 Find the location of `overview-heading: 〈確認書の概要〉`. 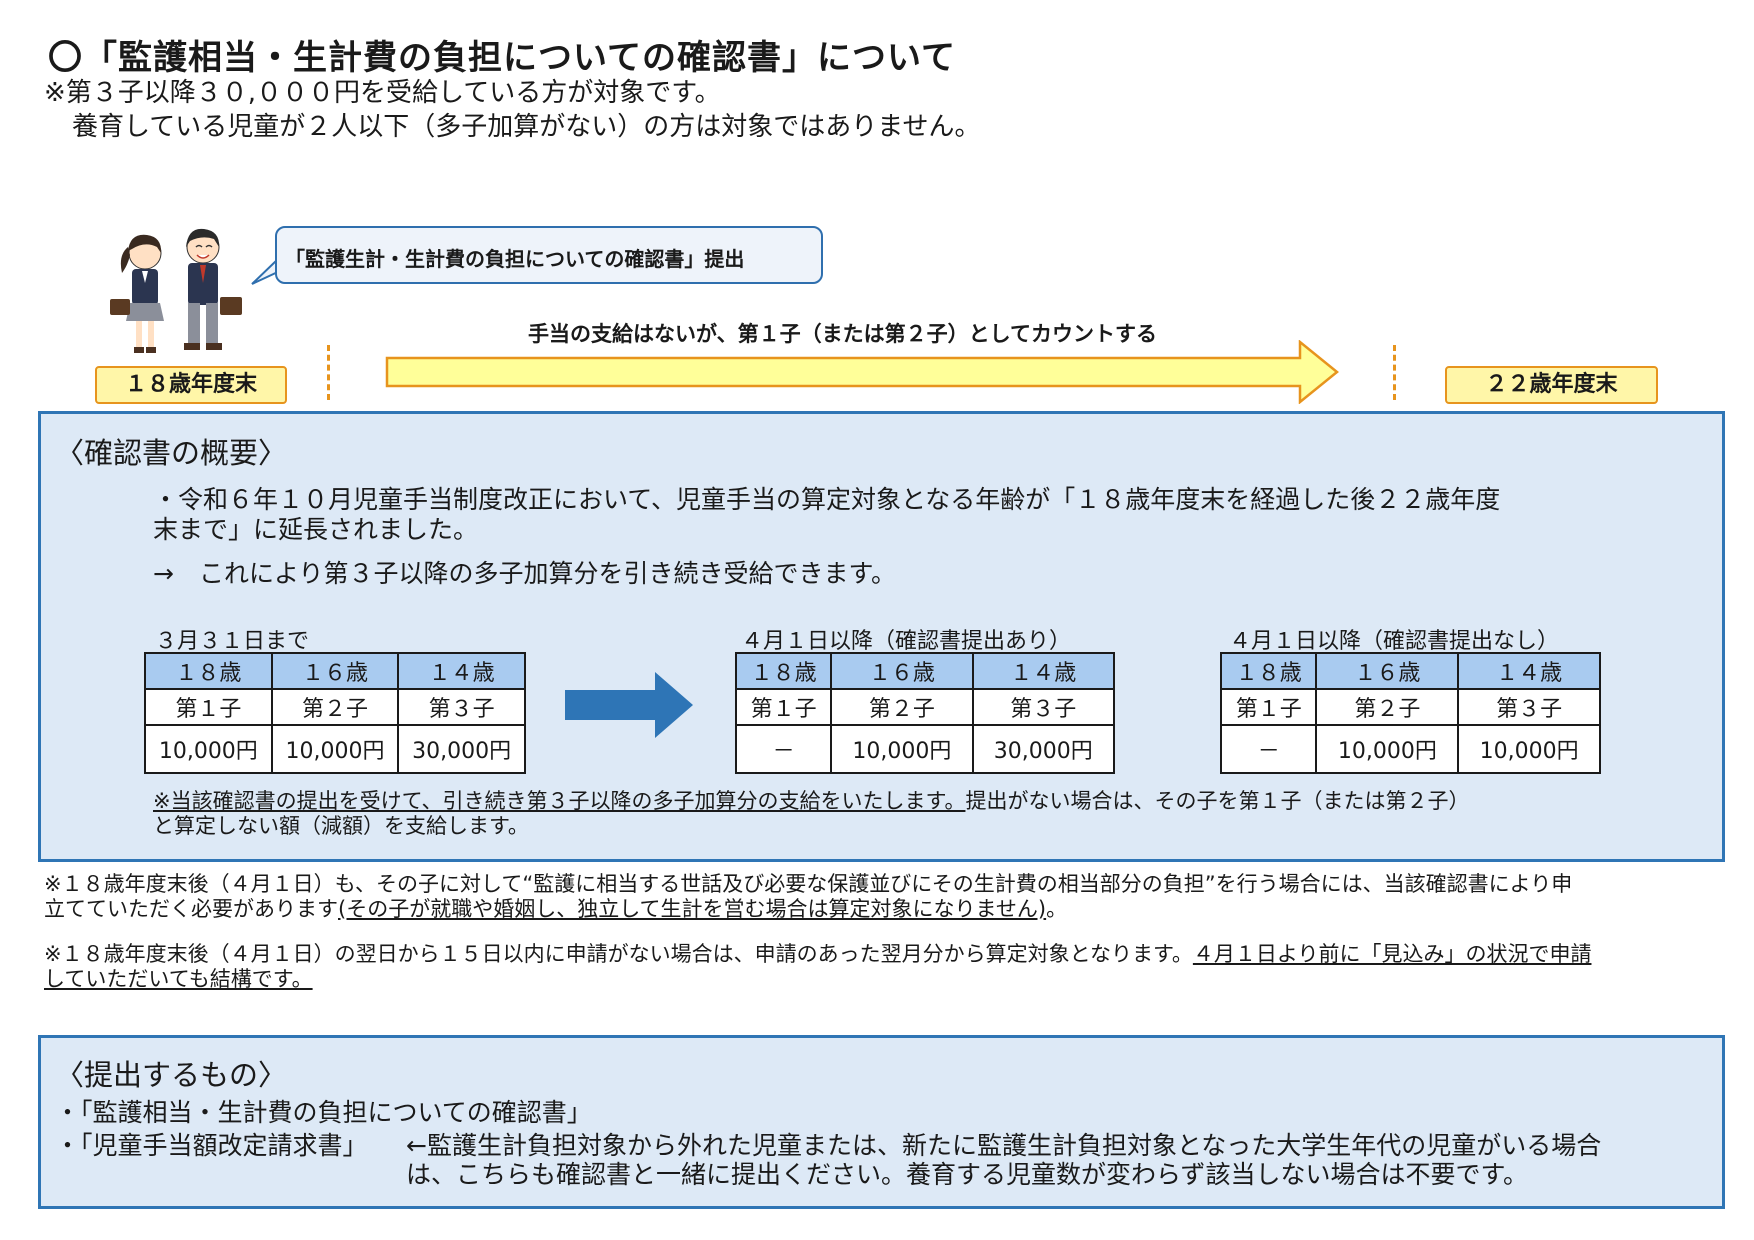

overview-heading: 〈確認書の概要〉 is located at coordinates (171, 453).